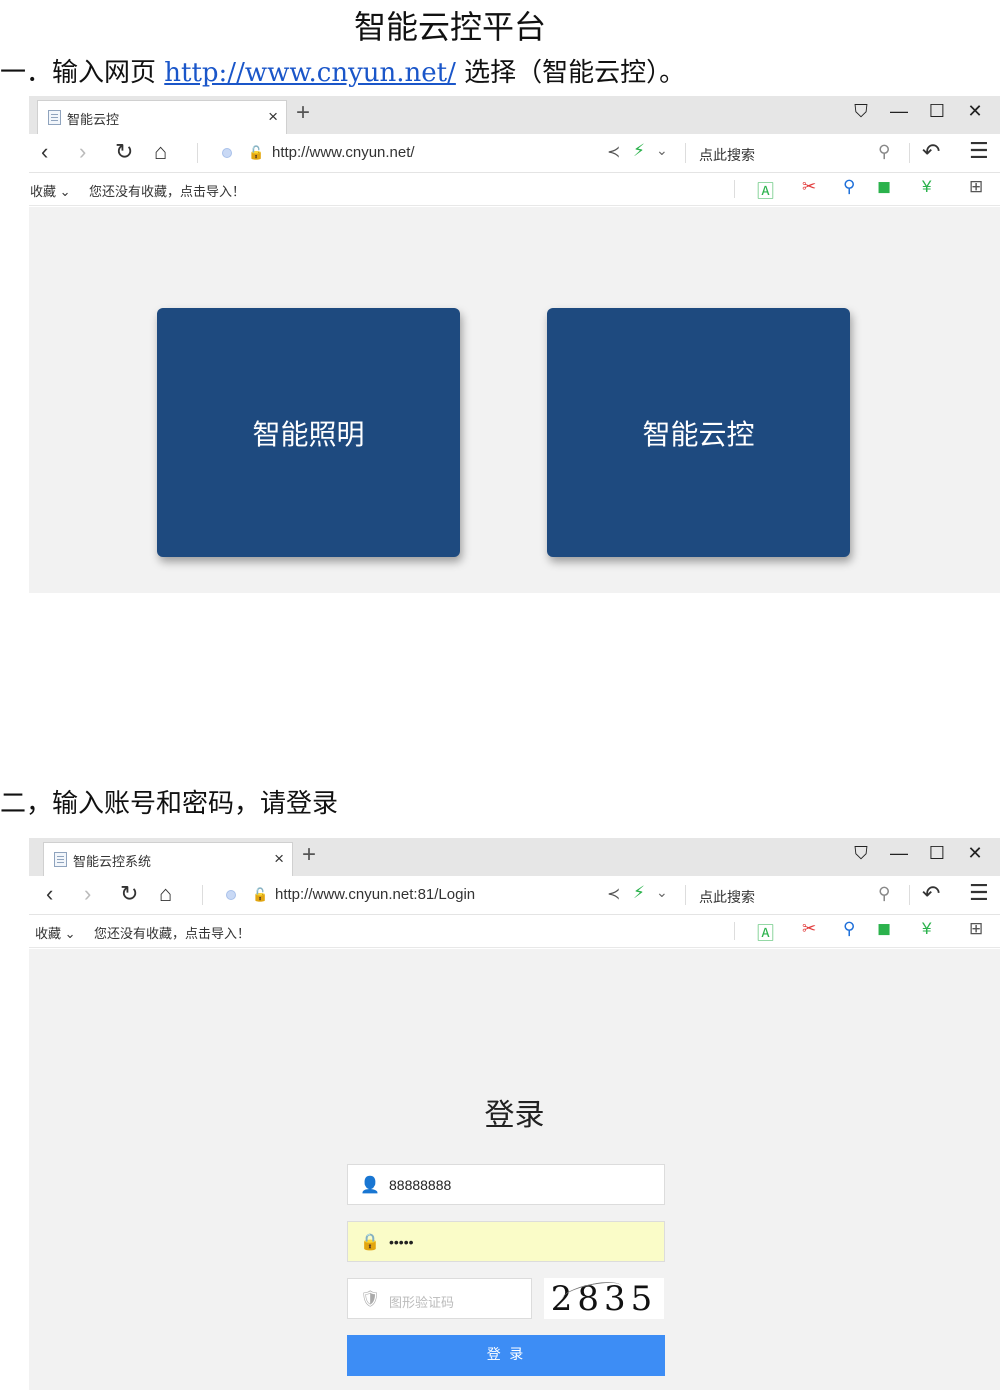 The height and width of the screenshot is (1390, 1000). What do you see at coordinates (162, 117) in the screenshot?
I see `browser-tab: 智能云控 ×` at bounding box center [162, 117].